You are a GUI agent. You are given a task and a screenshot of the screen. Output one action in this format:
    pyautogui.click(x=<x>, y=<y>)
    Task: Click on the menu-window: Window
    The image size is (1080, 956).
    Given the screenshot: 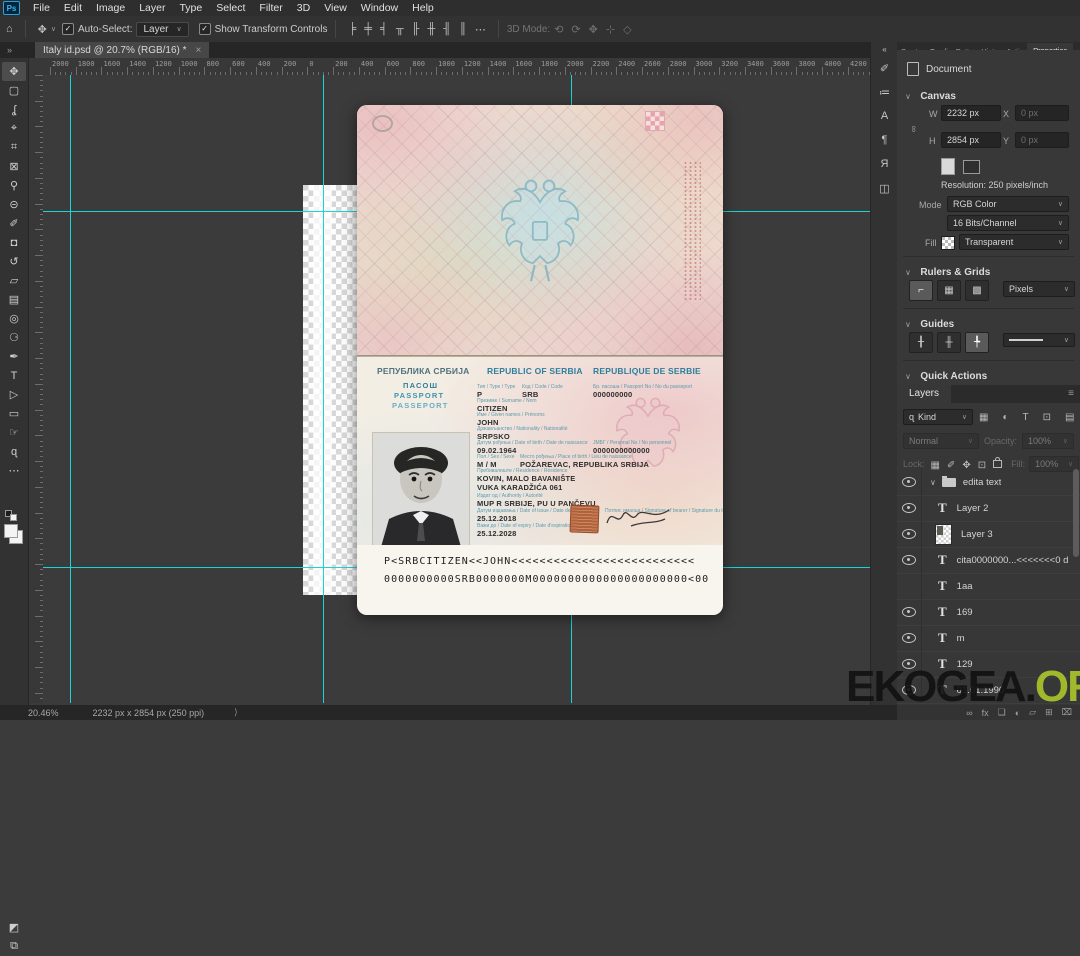 What is the action you would take?
    pyautogui.click(x=379, y=8)
    